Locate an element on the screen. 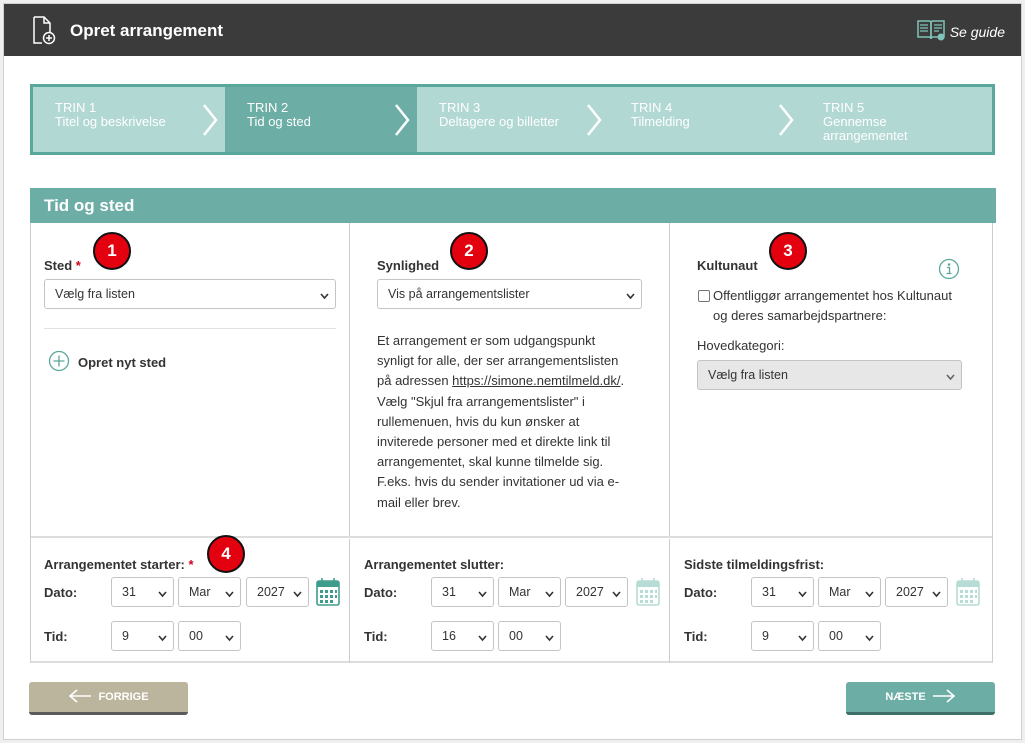  end-minute-select: 00 is located at coordinates (529, 636).